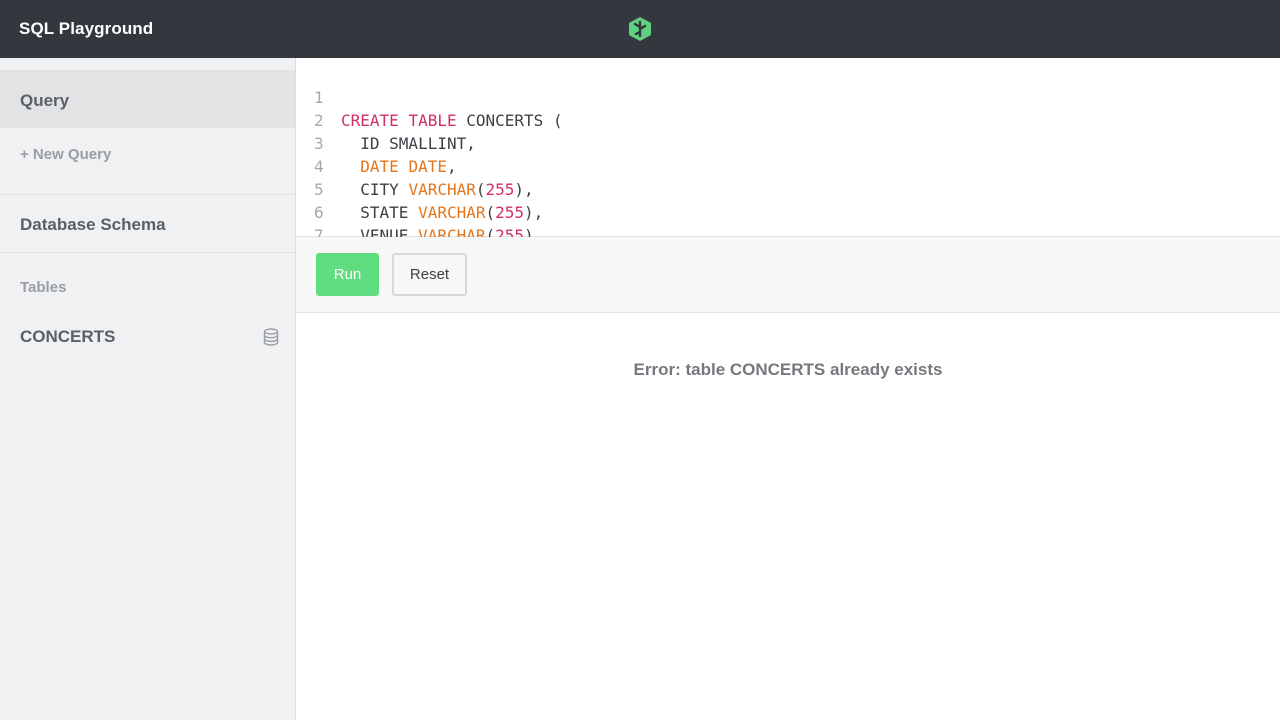 The width and height of the screenshot is (1280, 720). Describe the element at coordinates (86, 28) in the screenshot. I see `app-title: SQL Playground` at that location.